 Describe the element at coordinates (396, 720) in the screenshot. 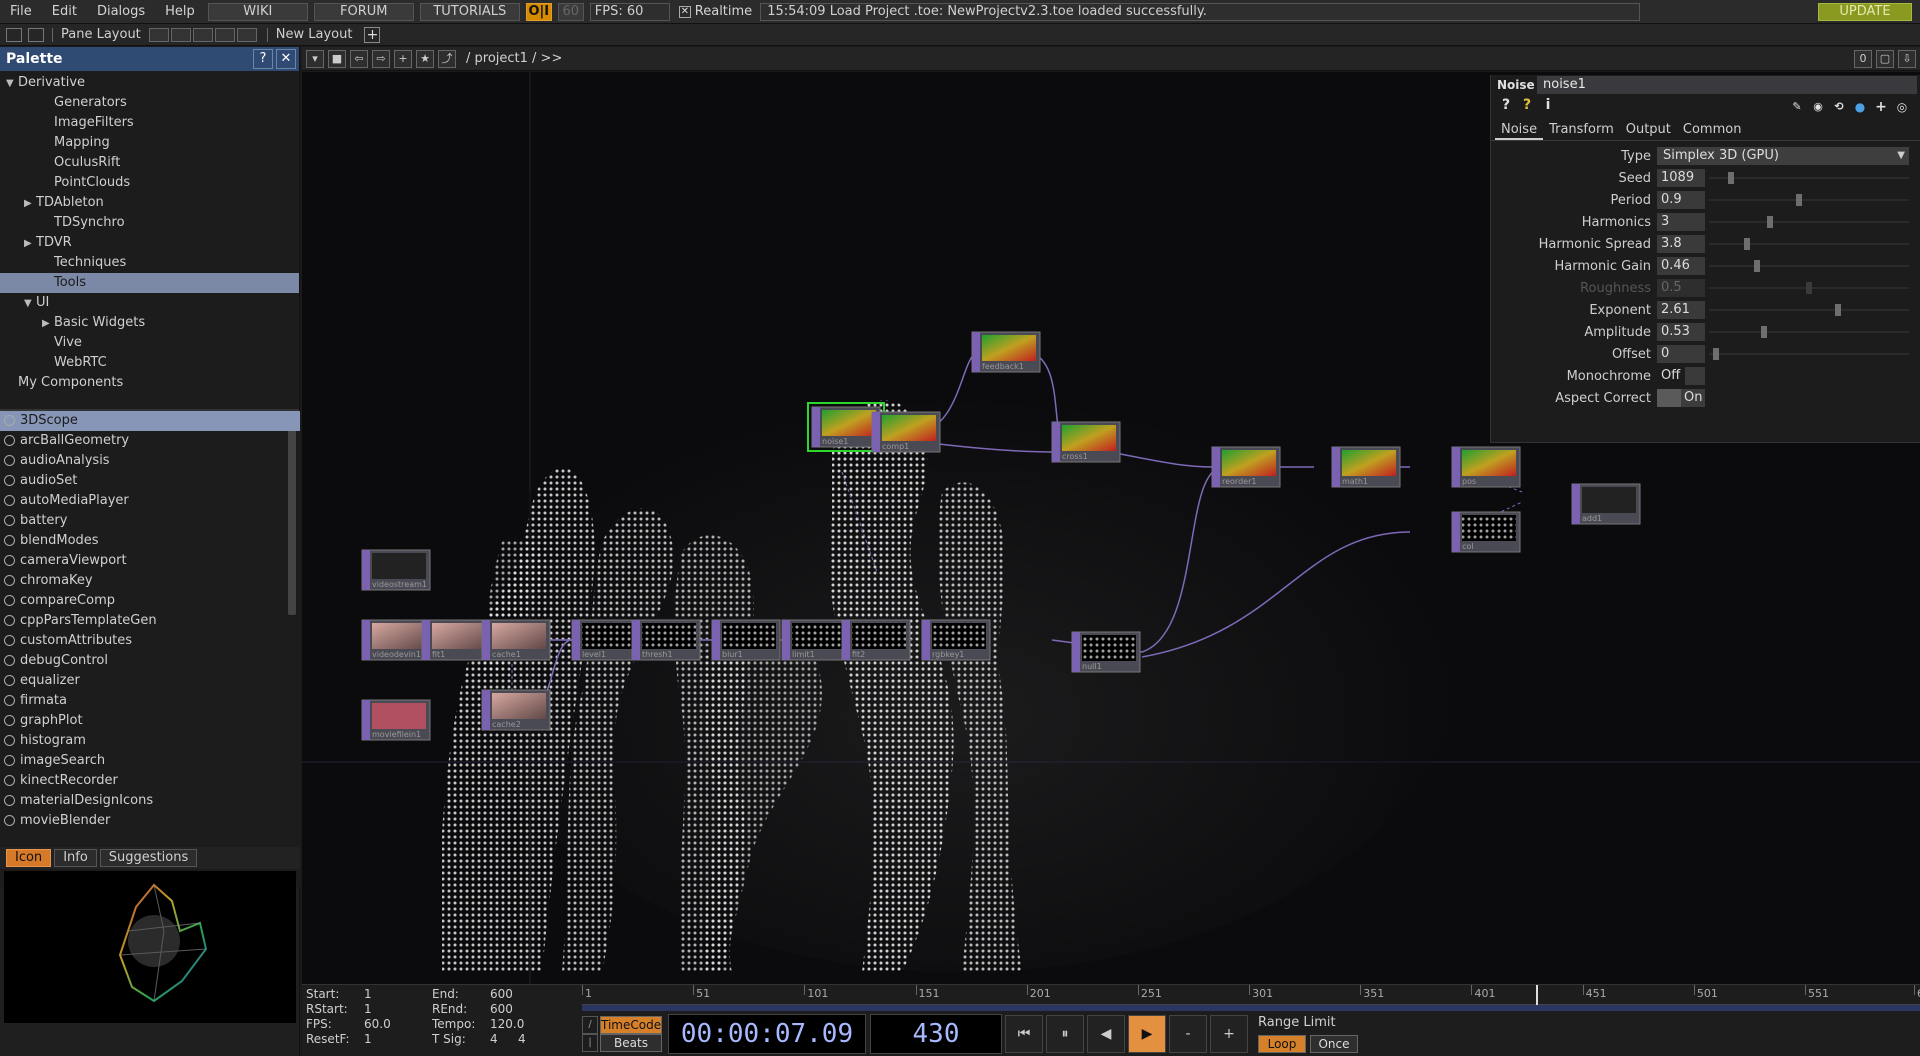

I see `network-node: moviefilein1` at that location.